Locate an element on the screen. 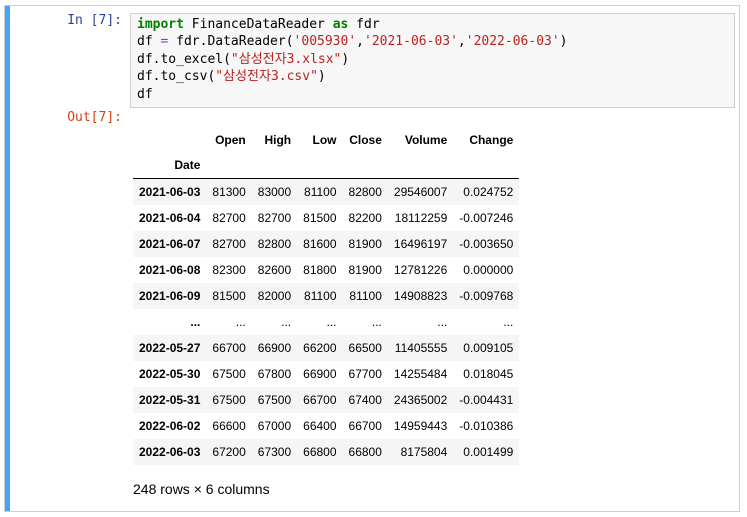 This screenshot has height=517, width=747. table-cell: 18112259 is located at coordinates (421, 218).